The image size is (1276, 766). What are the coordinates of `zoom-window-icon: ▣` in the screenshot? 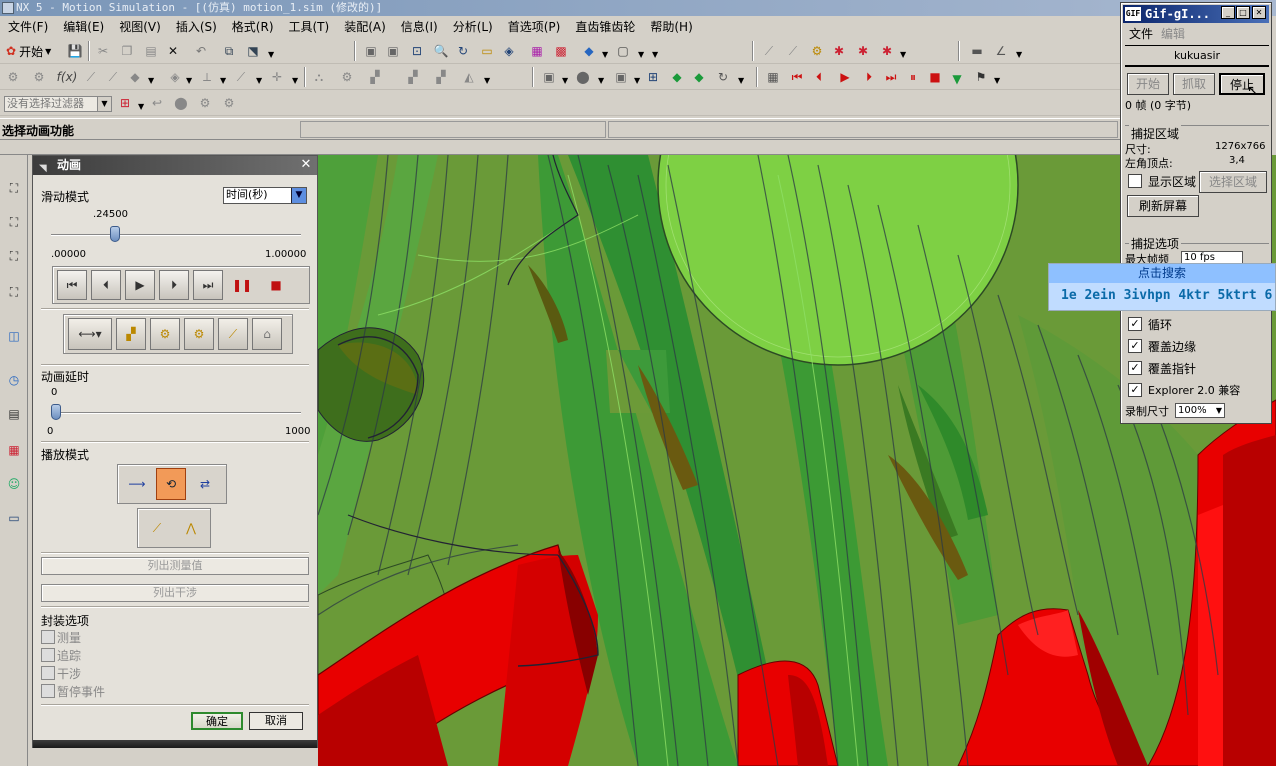 It's located at (393, 51).